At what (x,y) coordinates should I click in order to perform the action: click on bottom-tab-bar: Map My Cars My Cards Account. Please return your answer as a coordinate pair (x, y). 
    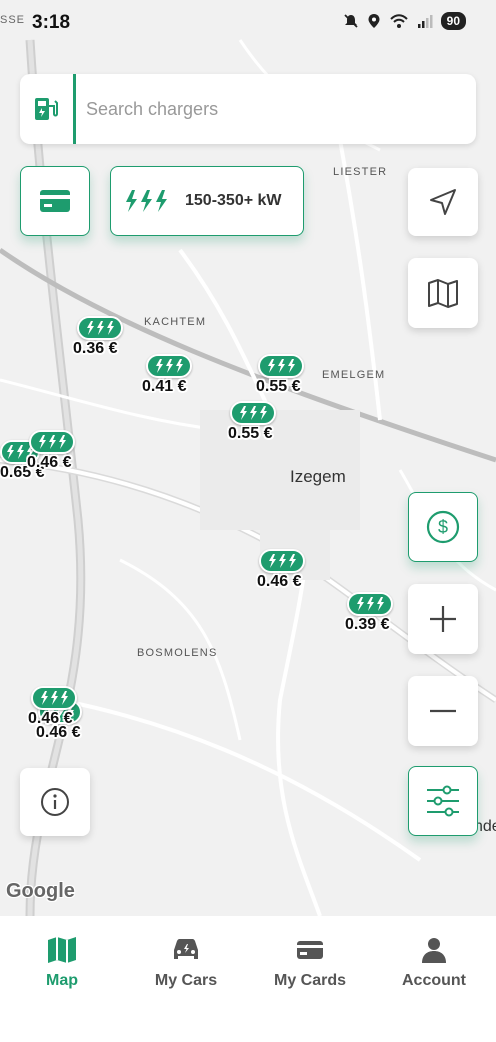
    Looking at the image, I should click on (248, 979).